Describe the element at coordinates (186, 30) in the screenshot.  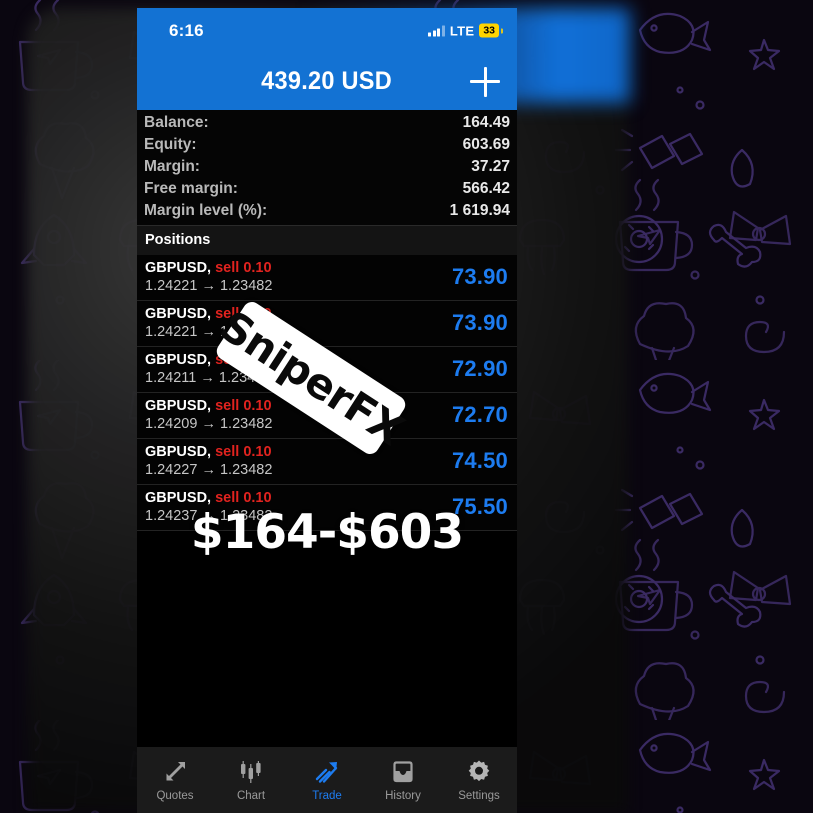
I see `status-bar-time: 6:16` at that location.